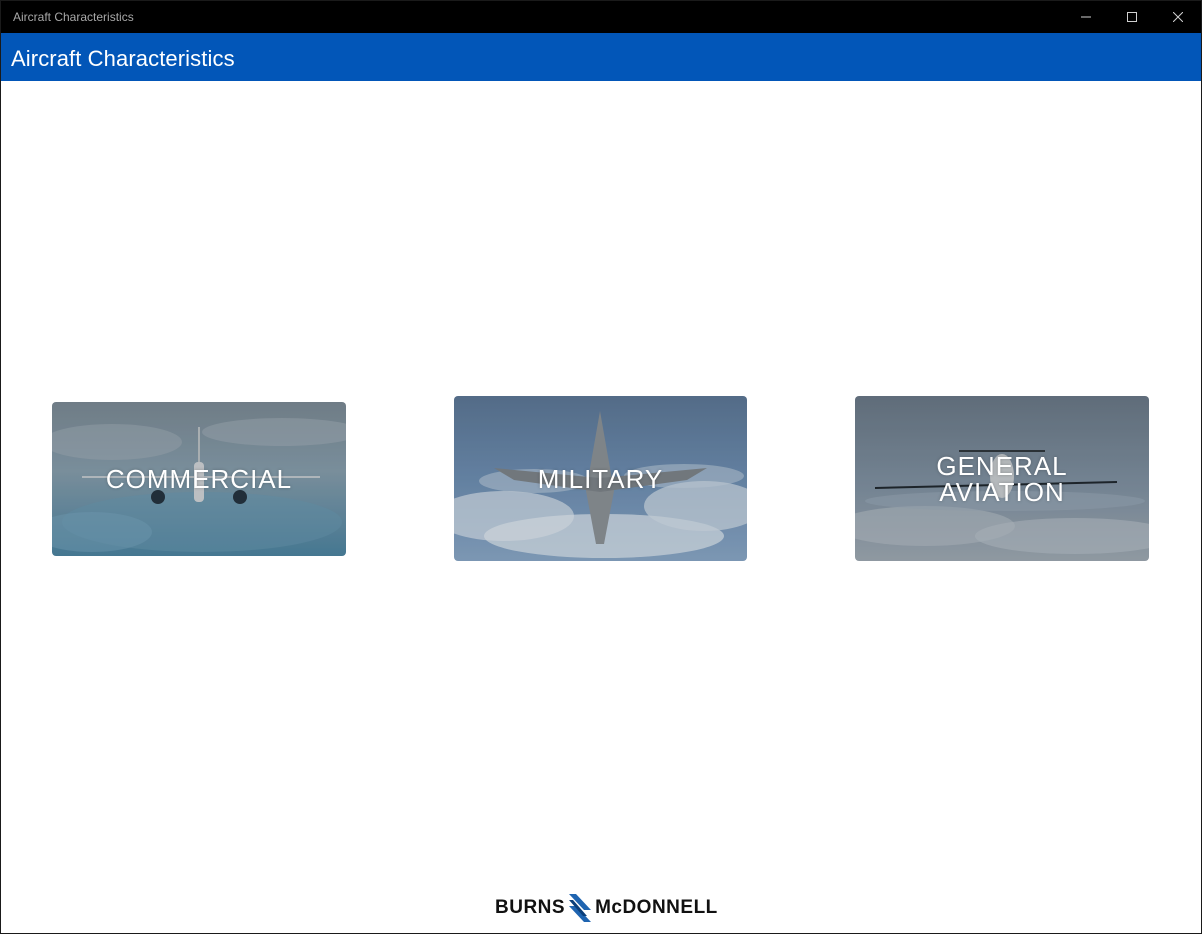 This screenshot has height=934, width=1202. I want to click on burns-mcdonnell-logo: BURNS McDONNELL, so click(606, 908).